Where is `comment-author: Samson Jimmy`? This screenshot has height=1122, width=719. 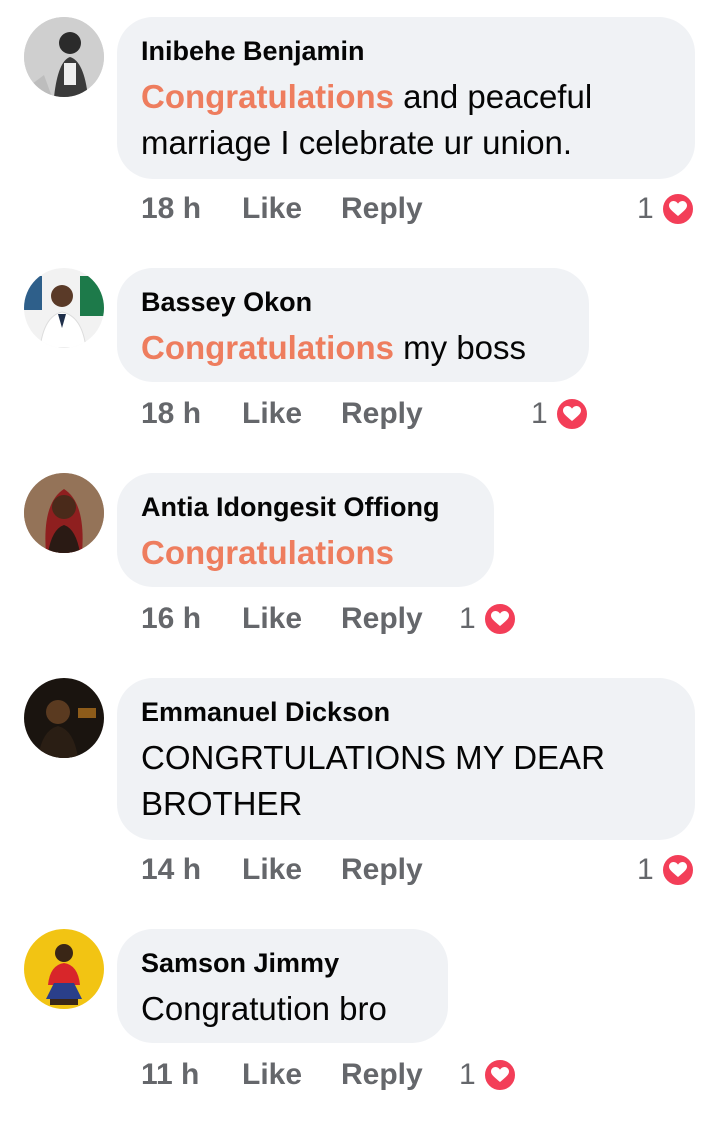
comment-author: Samson Jimmy is located at coordinates (282, 963).